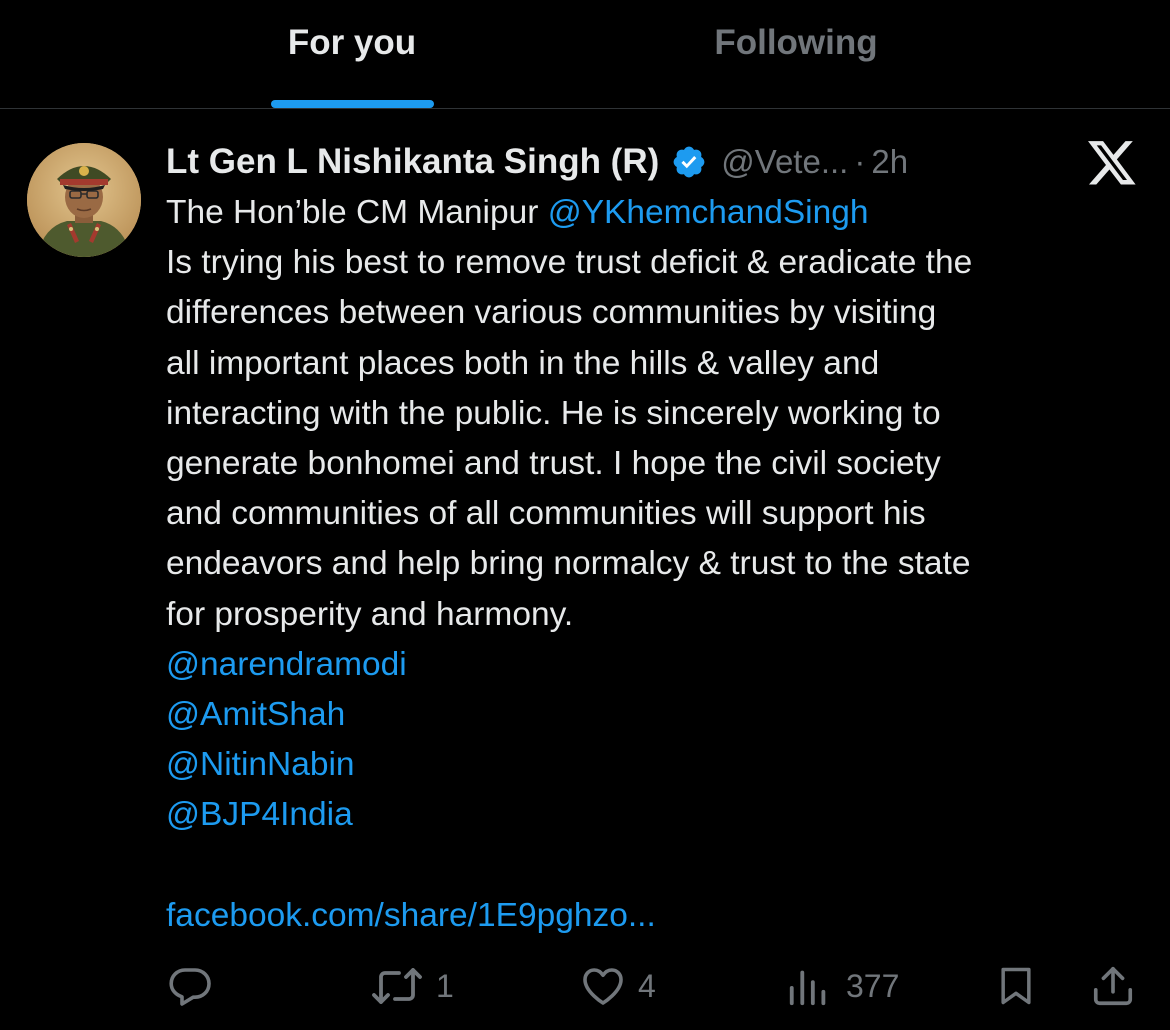 This screenshot has width=1170, height=1030. Describe the element at coordinates (1112, 163) in the screenshot. I see `x-logo-icon` at that location.